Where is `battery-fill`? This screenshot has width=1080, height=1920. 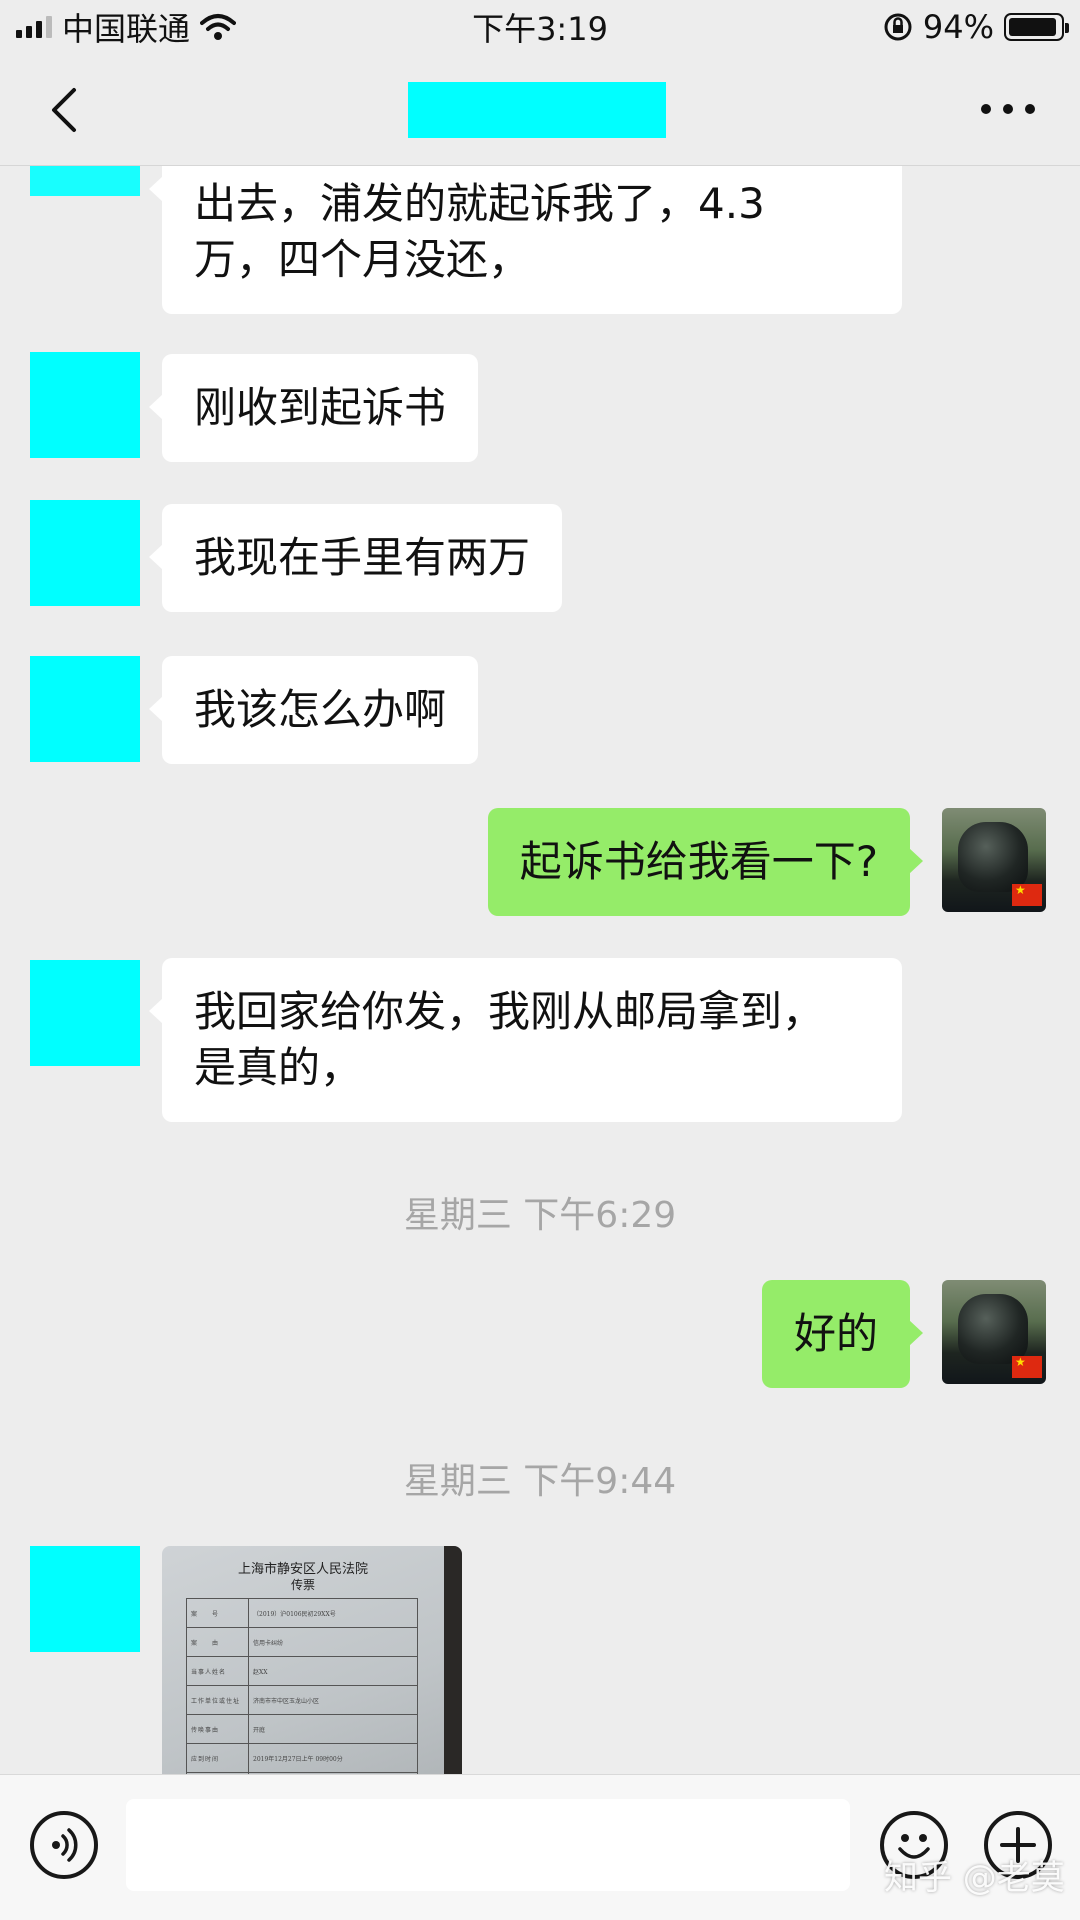
battery-fill is located at coordinates (1032, 27).